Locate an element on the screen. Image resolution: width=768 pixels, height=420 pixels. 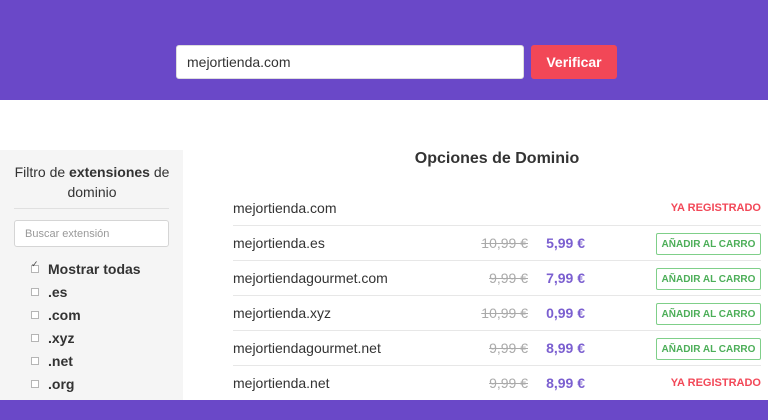
domain-name: mejortienda.xyz is located at coordinates (282, 313).